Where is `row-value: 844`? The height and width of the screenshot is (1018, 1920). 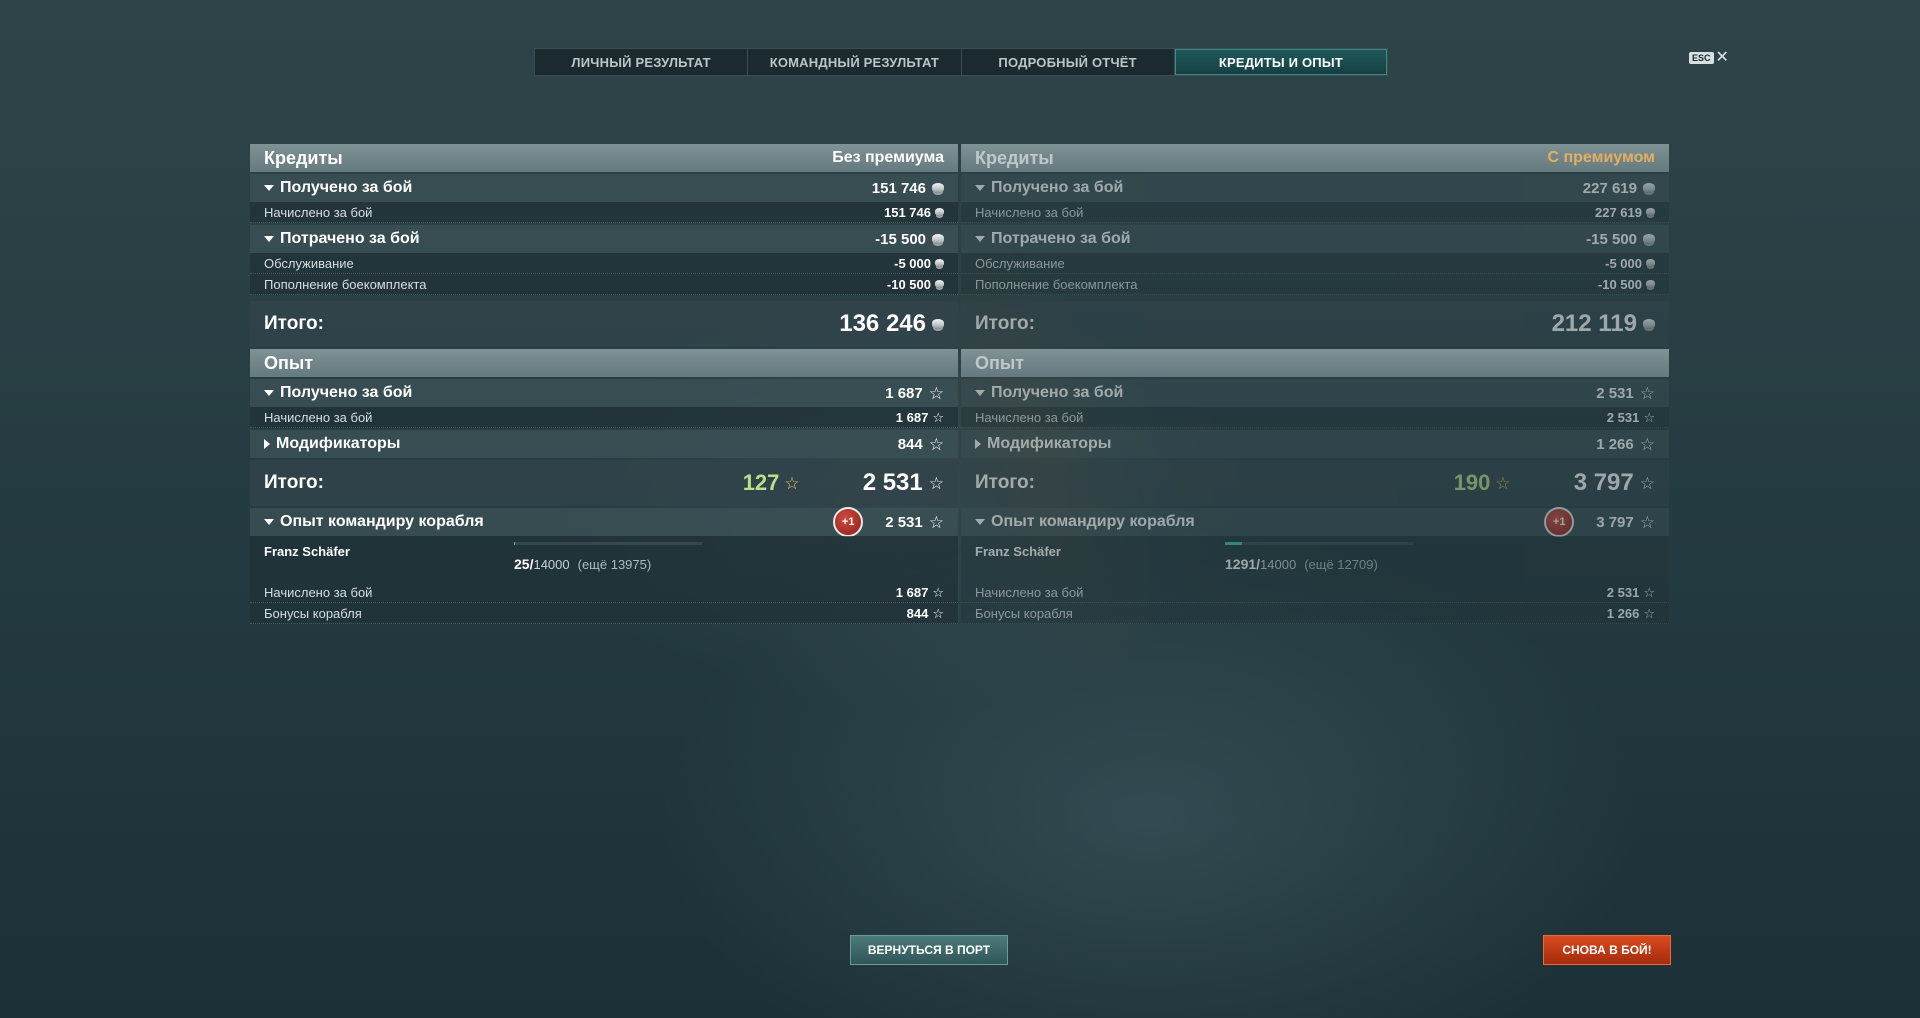 row-value: 844 is located at coordinates (917, 613).